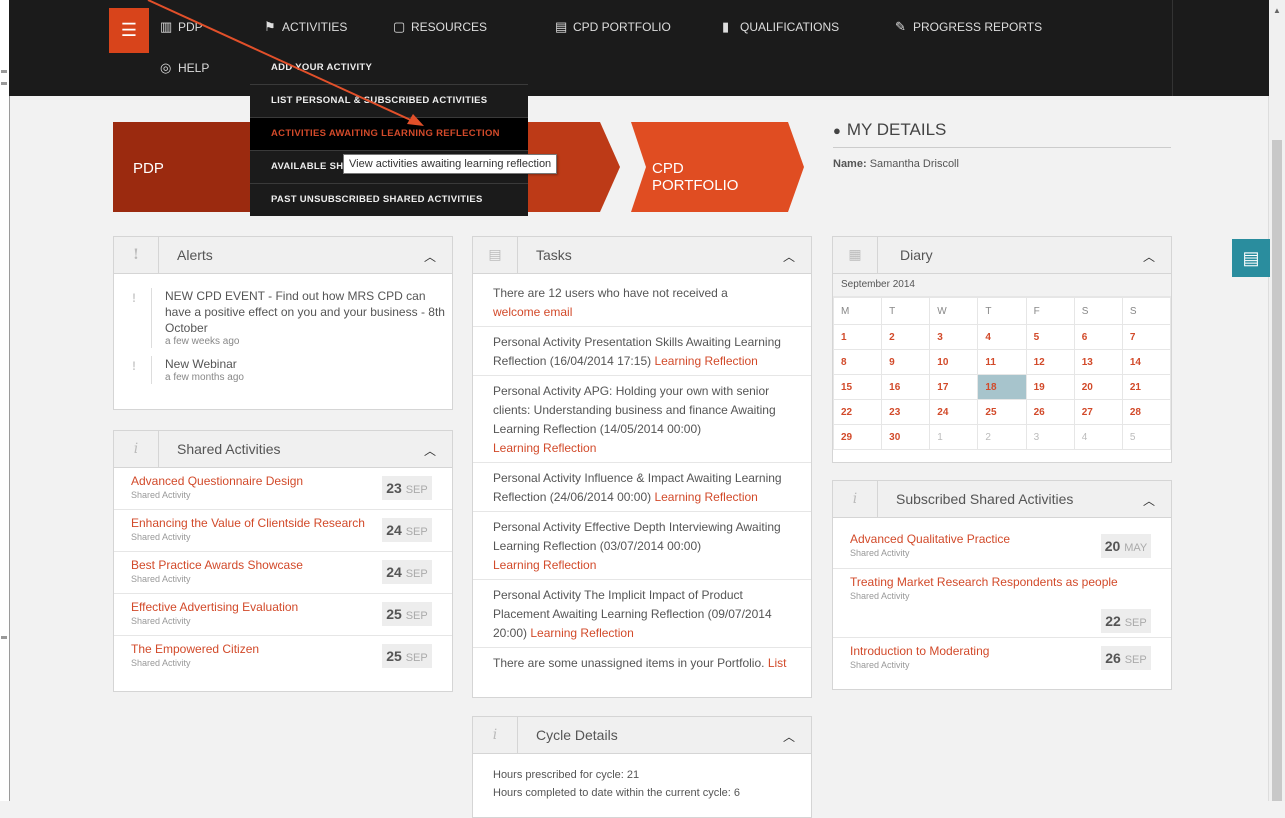 The height and width of the screenshot is (818, 1285). What do you see at coordinates (906, 412) in the screenshot?
I see `calendar-day: 23` at bounding box center [906, 412].